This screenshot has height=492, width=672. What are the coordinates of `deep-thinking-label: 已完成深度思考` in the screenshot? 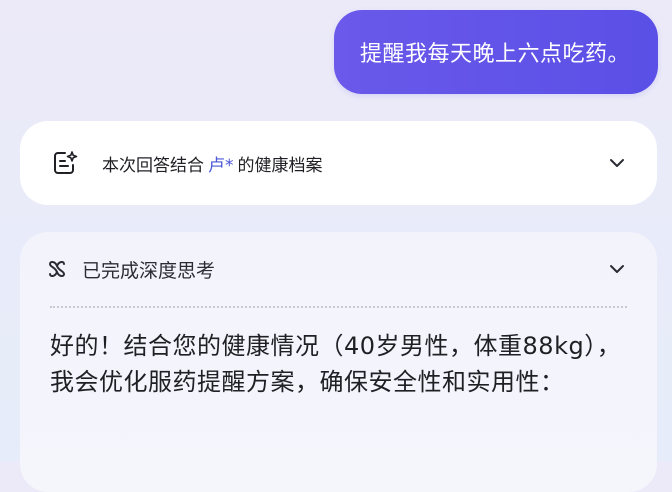 It's located at (344, 269).